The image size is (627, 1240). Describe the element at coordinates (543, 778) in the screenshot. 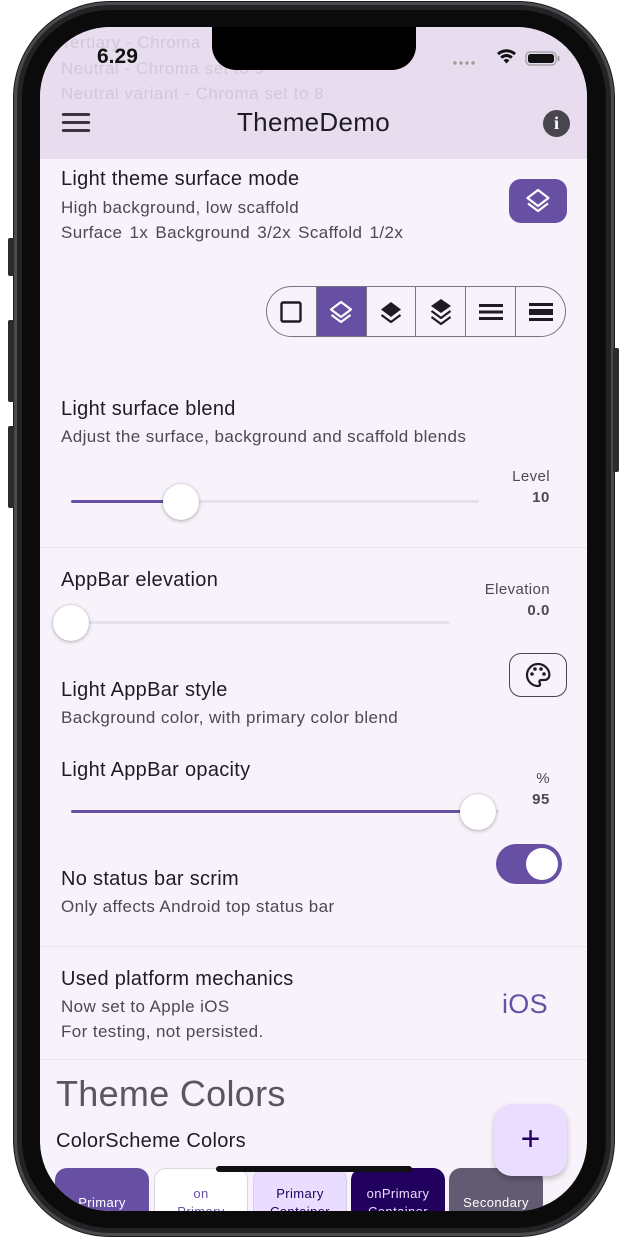

I see `appbar-opacity-value-label: %` at that location.